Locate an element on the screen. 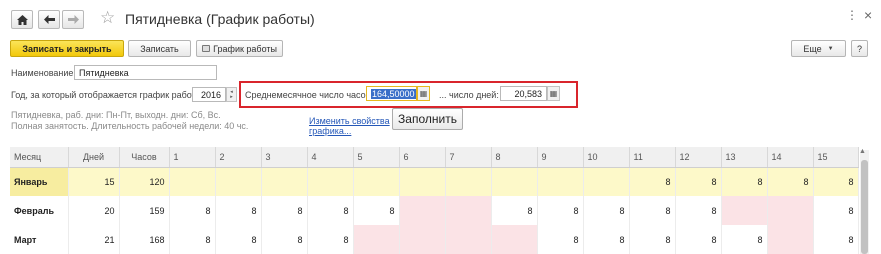 This screenshot has width=881, height=254. avg-hours-input: 164,50000 is located at coordinates (391, 93).